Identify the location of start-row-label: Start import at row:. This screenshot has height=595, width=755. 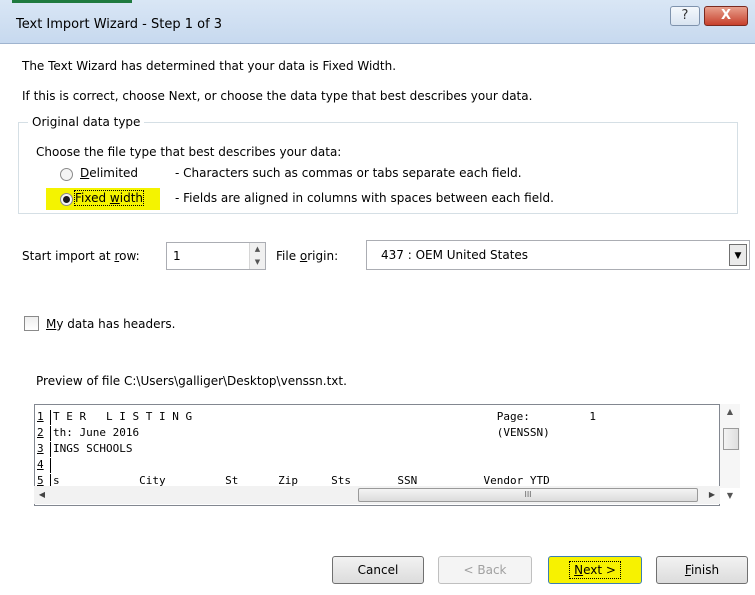
(81, 256).